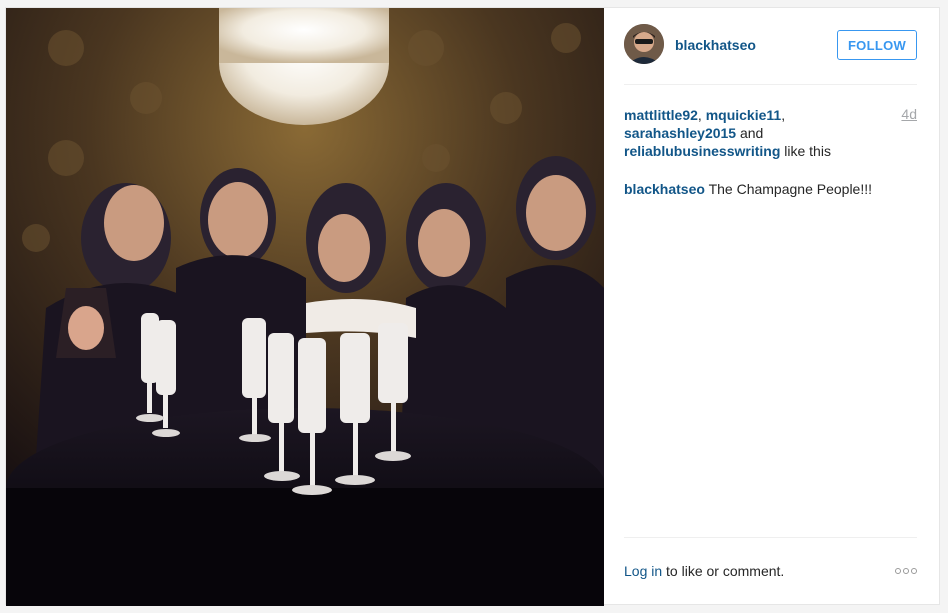 The width and height of the screenshot is (948, 613). Describe the element at coordinates (770, 84) in the screenshot. I see `header-divider` at that location.